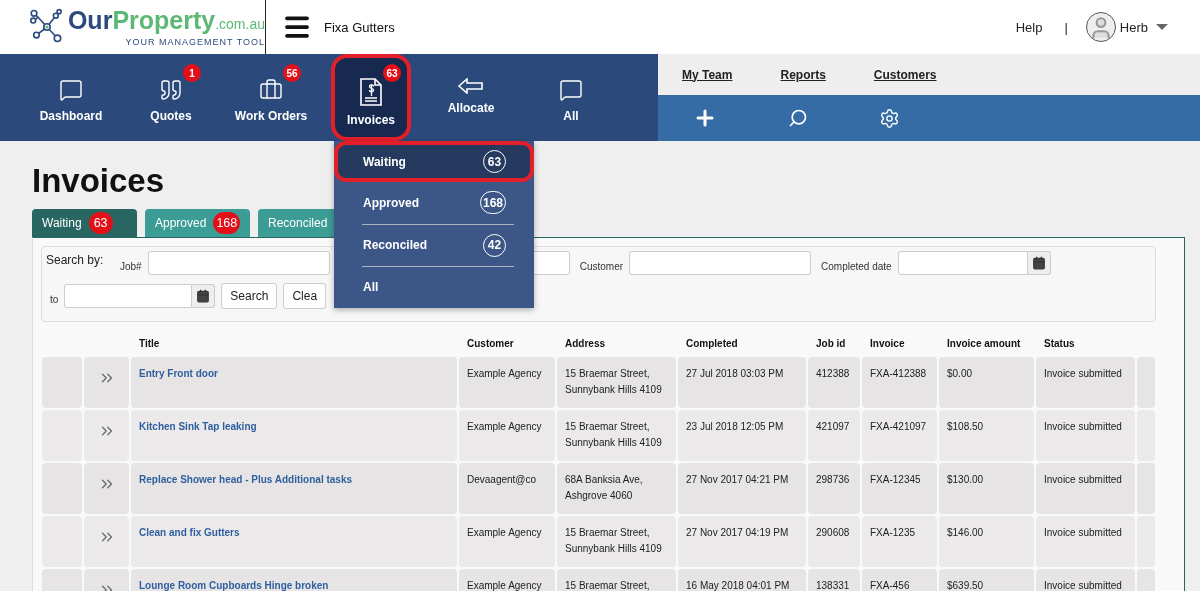 The width and height of the screenshot is (1200, 591). What do you see at coordinates (1029, 27) in the screenshot?
I see `help-link: Help` at bounding box center [1029, 27].